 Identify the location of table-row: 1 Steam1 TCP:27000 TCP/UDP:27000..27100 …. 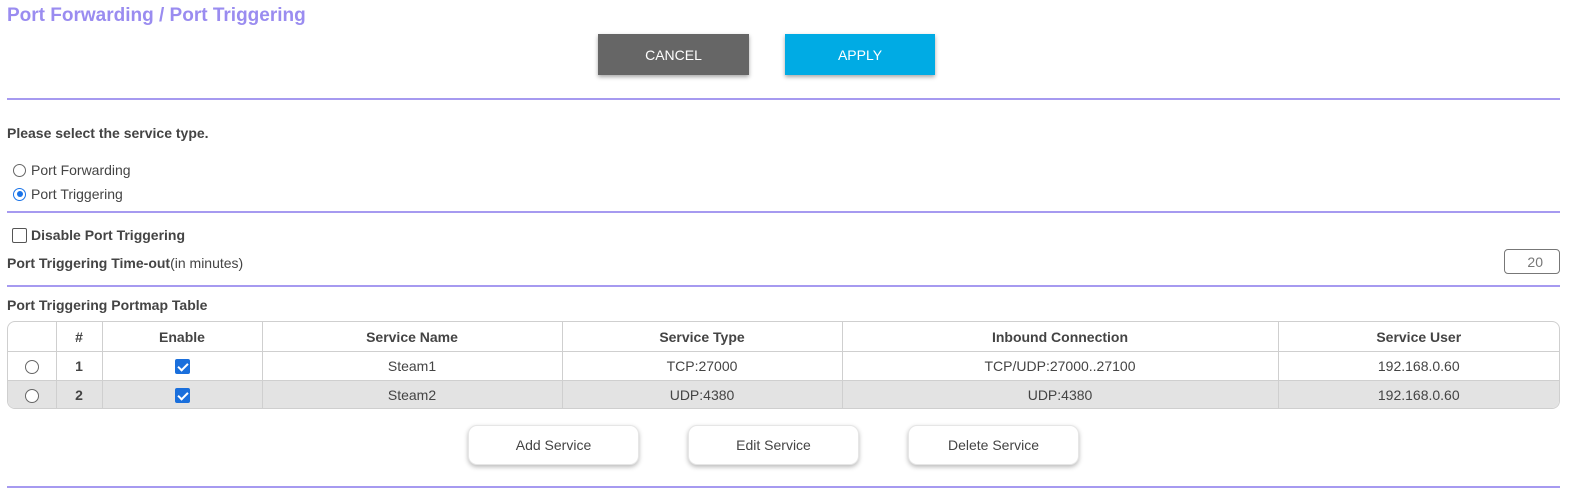
(783, 366).